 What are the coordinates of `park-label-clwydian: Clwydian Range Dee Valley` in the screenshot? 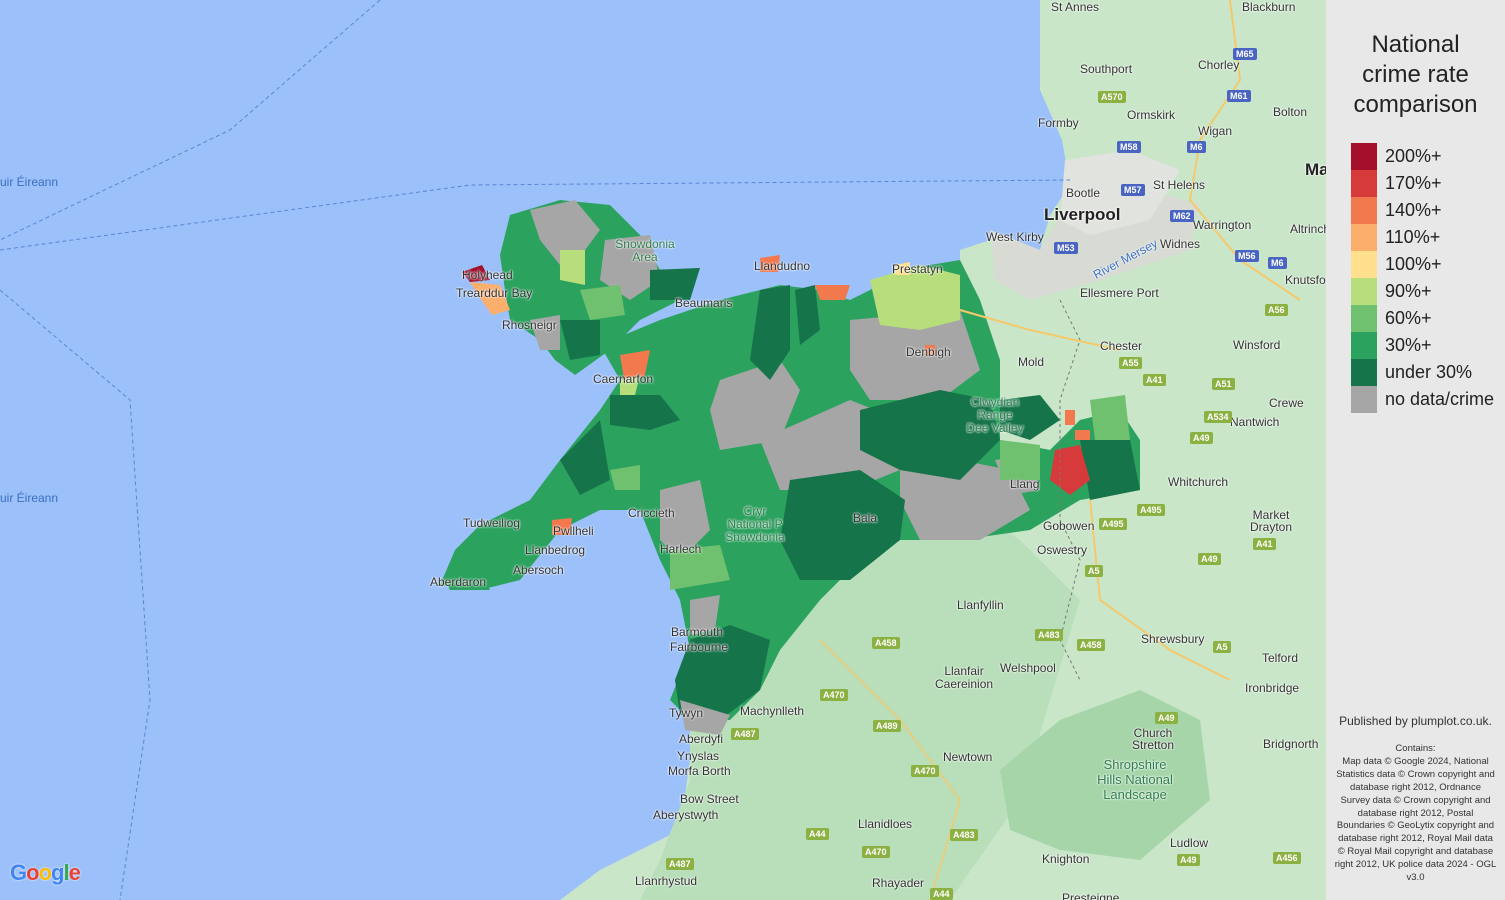 It's located at (995, 415).